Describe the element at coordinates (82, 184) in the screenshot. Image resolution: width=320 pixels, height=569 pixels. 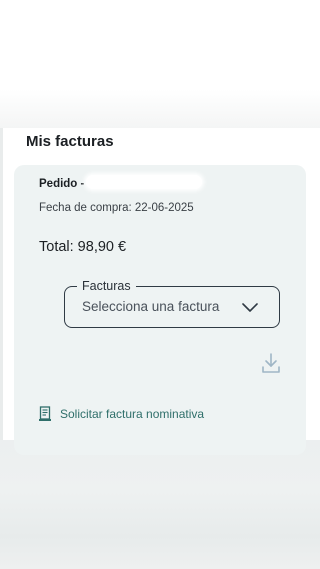
I see `order-number: -` at that location.